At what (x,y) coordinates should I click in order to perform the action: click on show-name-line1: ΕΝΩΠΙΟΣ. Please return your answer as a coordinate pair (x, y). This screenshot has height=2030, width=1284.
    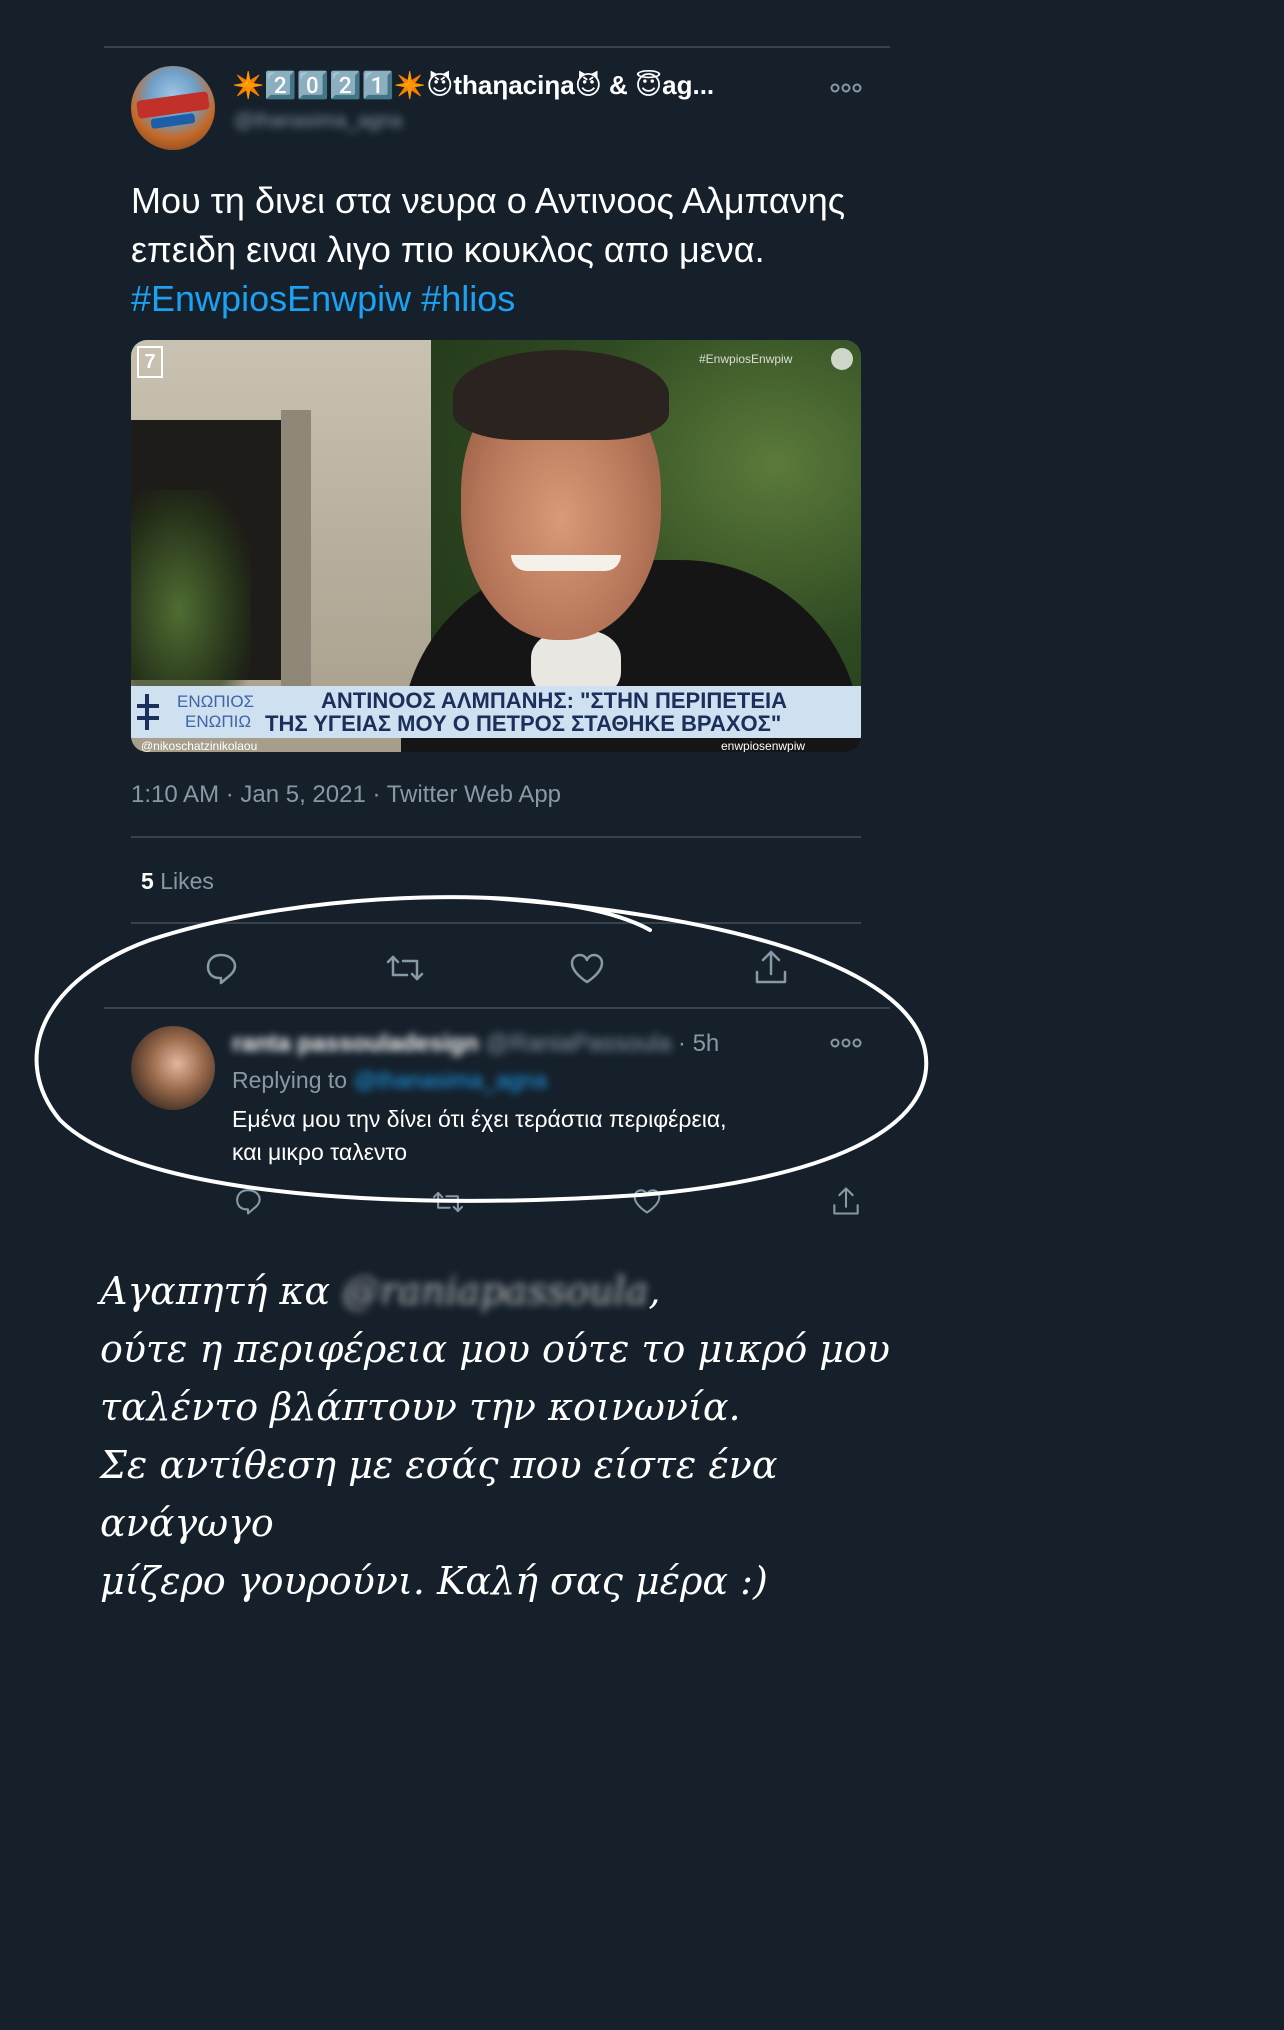
    Looking at the image, I should click on (216, 701).